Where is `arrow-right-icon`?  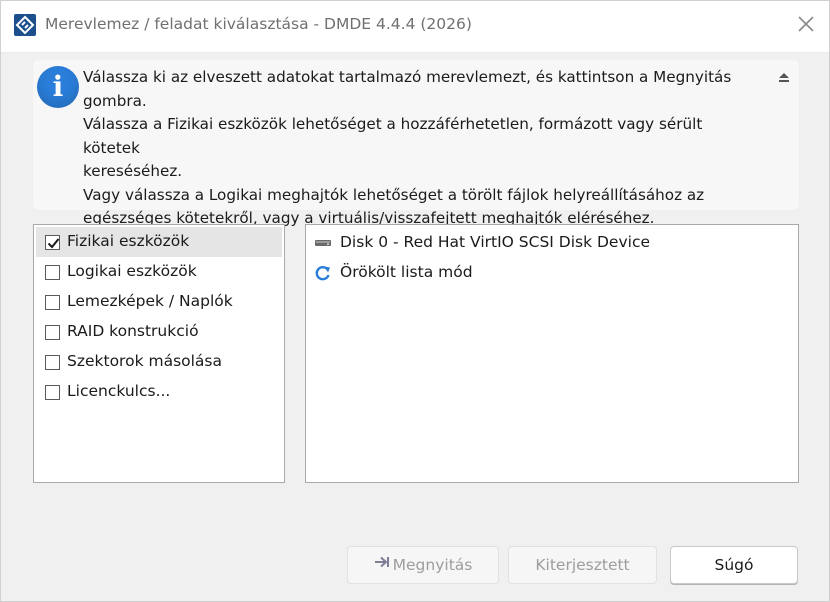 arrow-right-icon is located at coordinates (382, 564).